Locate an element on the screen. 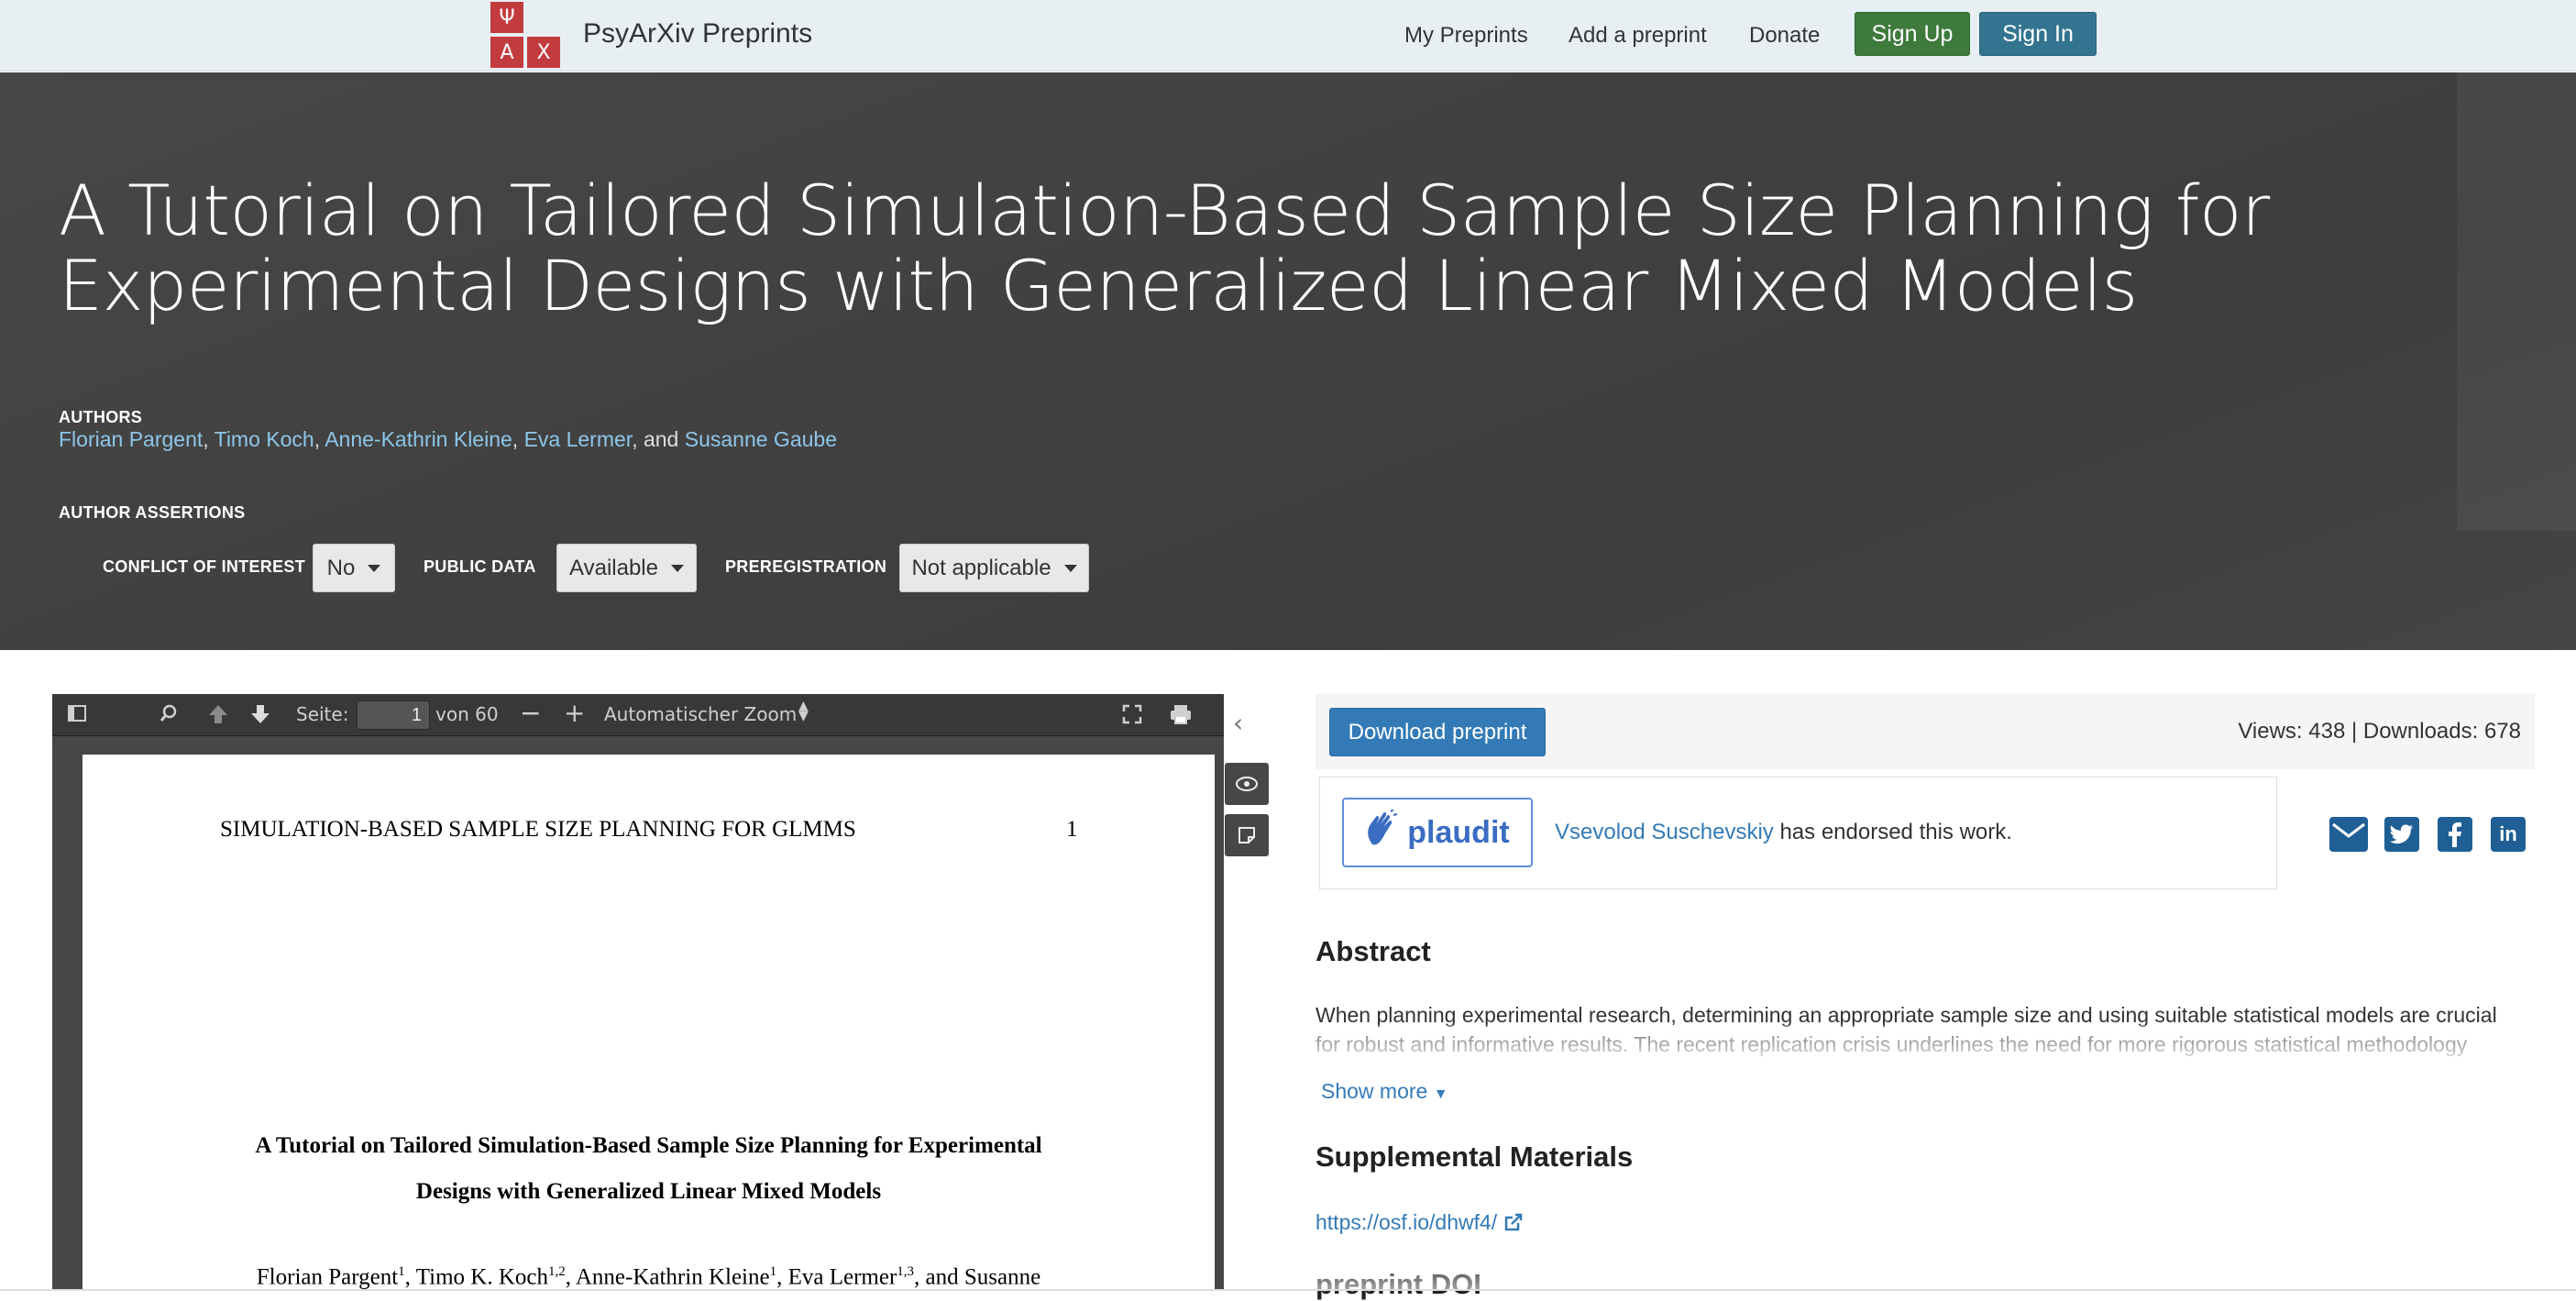  fullscreen-icon is located at coordinates (1132, 716).